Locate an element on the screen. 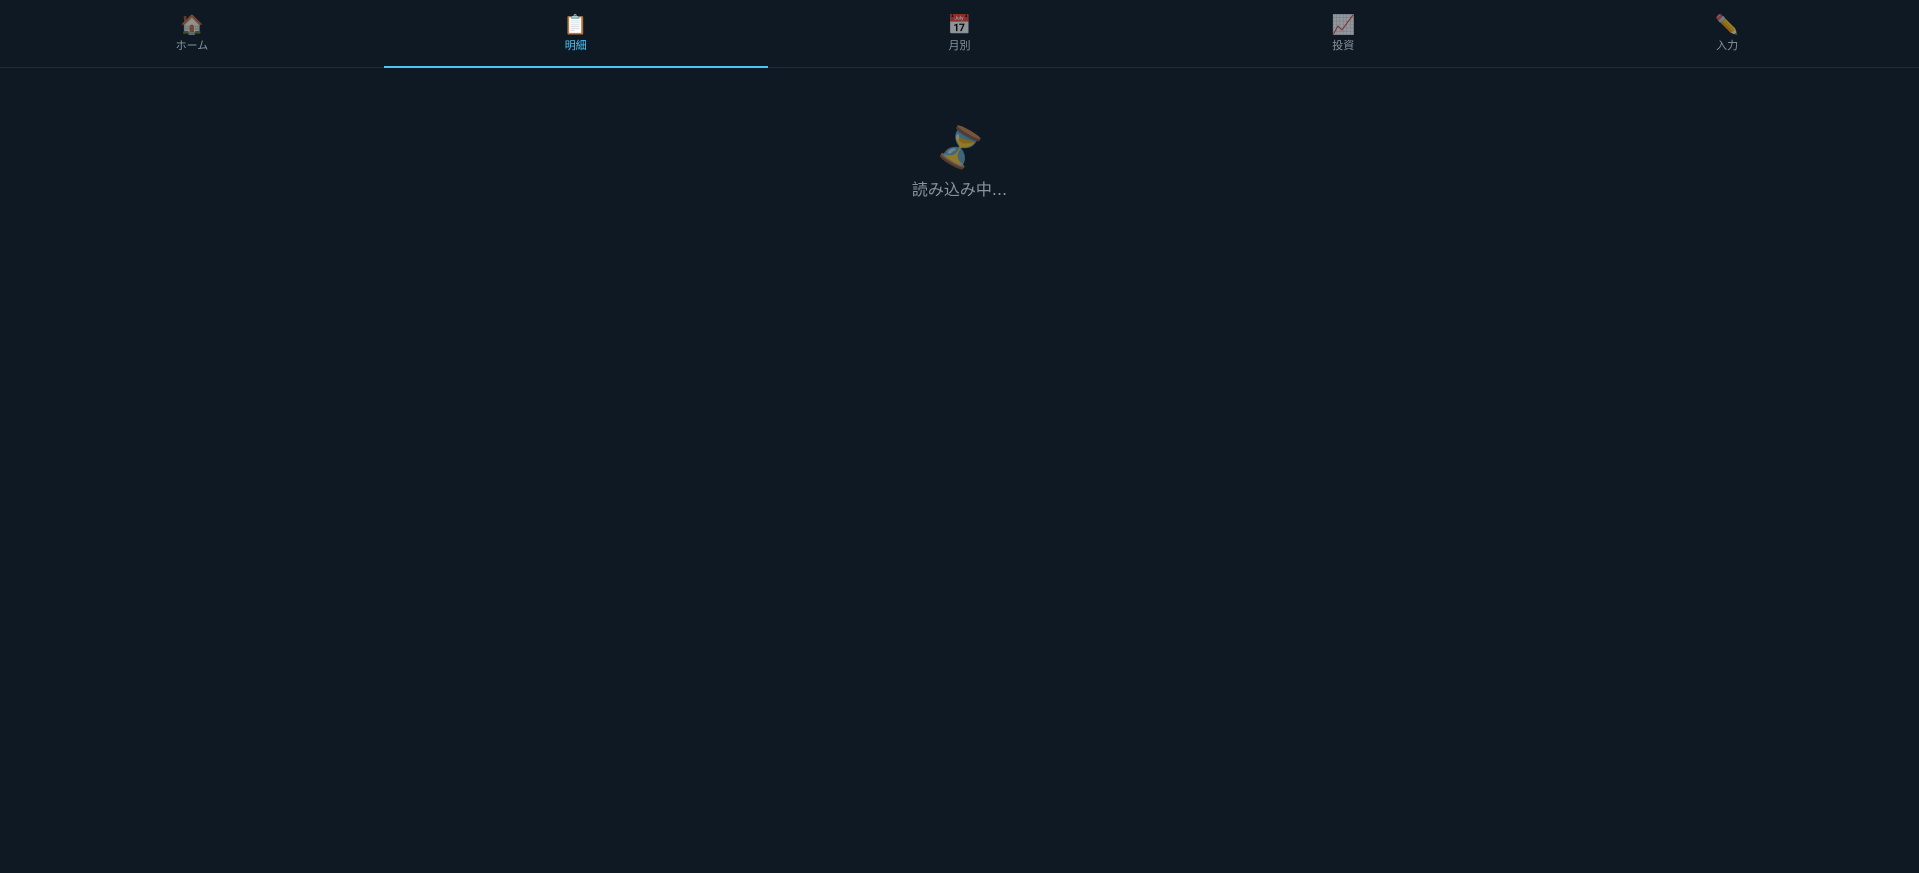 This screenshot has width=1919, height=873. tab-monthly: 📅 月別 is located at coordinates (960, 33).